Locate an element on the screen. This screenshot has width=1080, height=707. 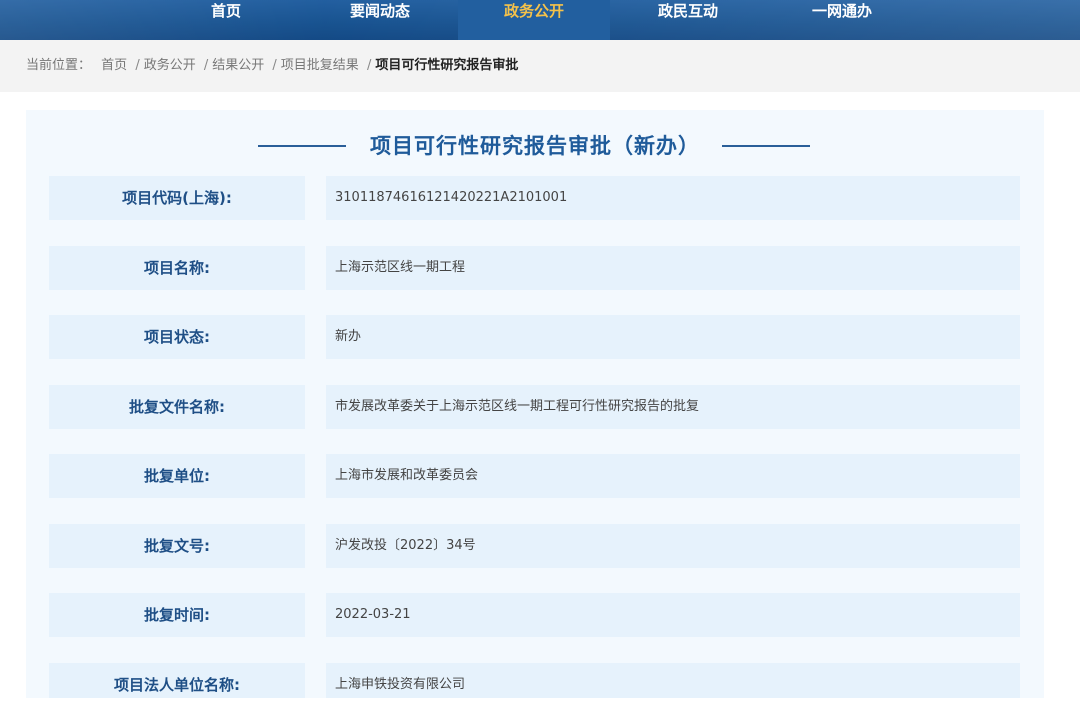
field-value-legal-entity: 上海申铁投资有限公司 is located at coordinates (673, 680).